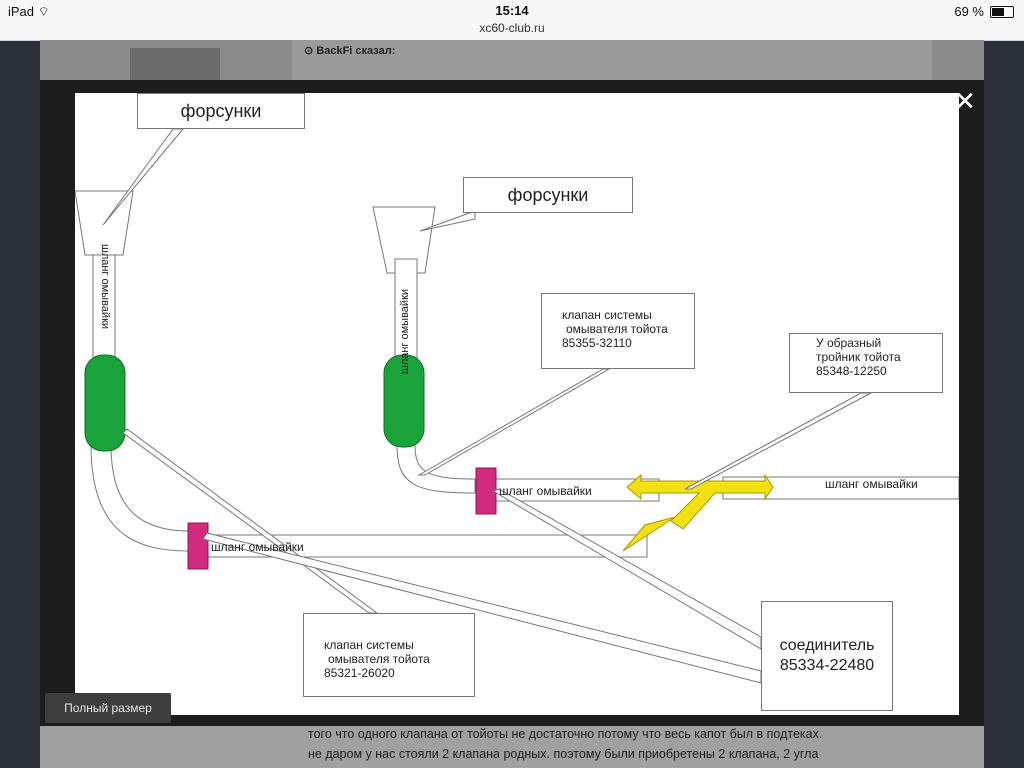 The image size is (1024, 768). What do you see at coordinates (984, 11) in the screenshot?
I see `battery-indicator: 69 %` at bounding box center [984, 11].